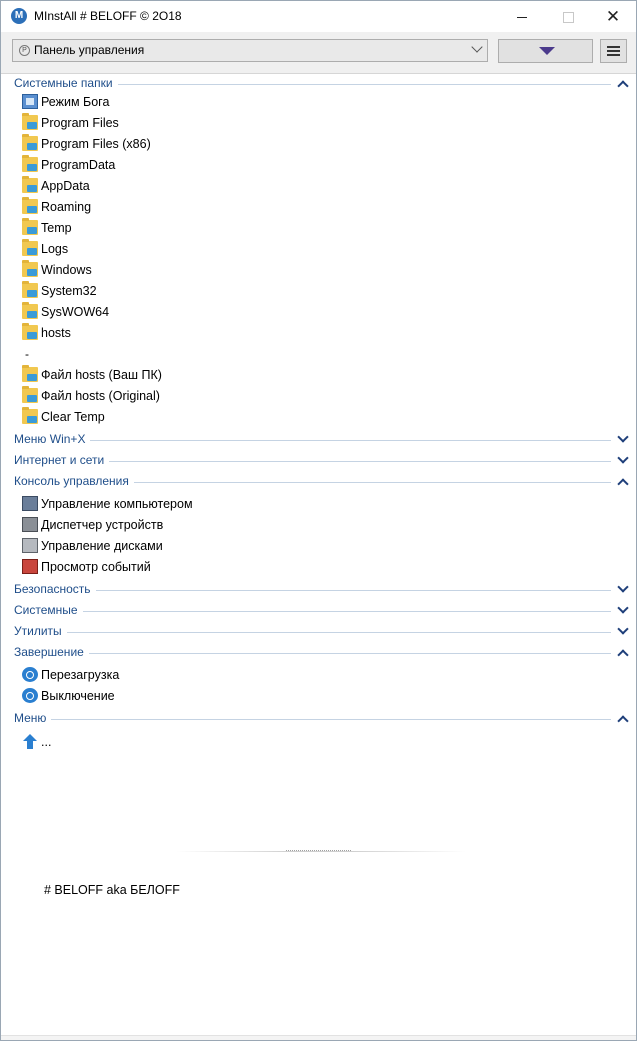  I want to click on list-item-label: Roaming, so click(66, 207).